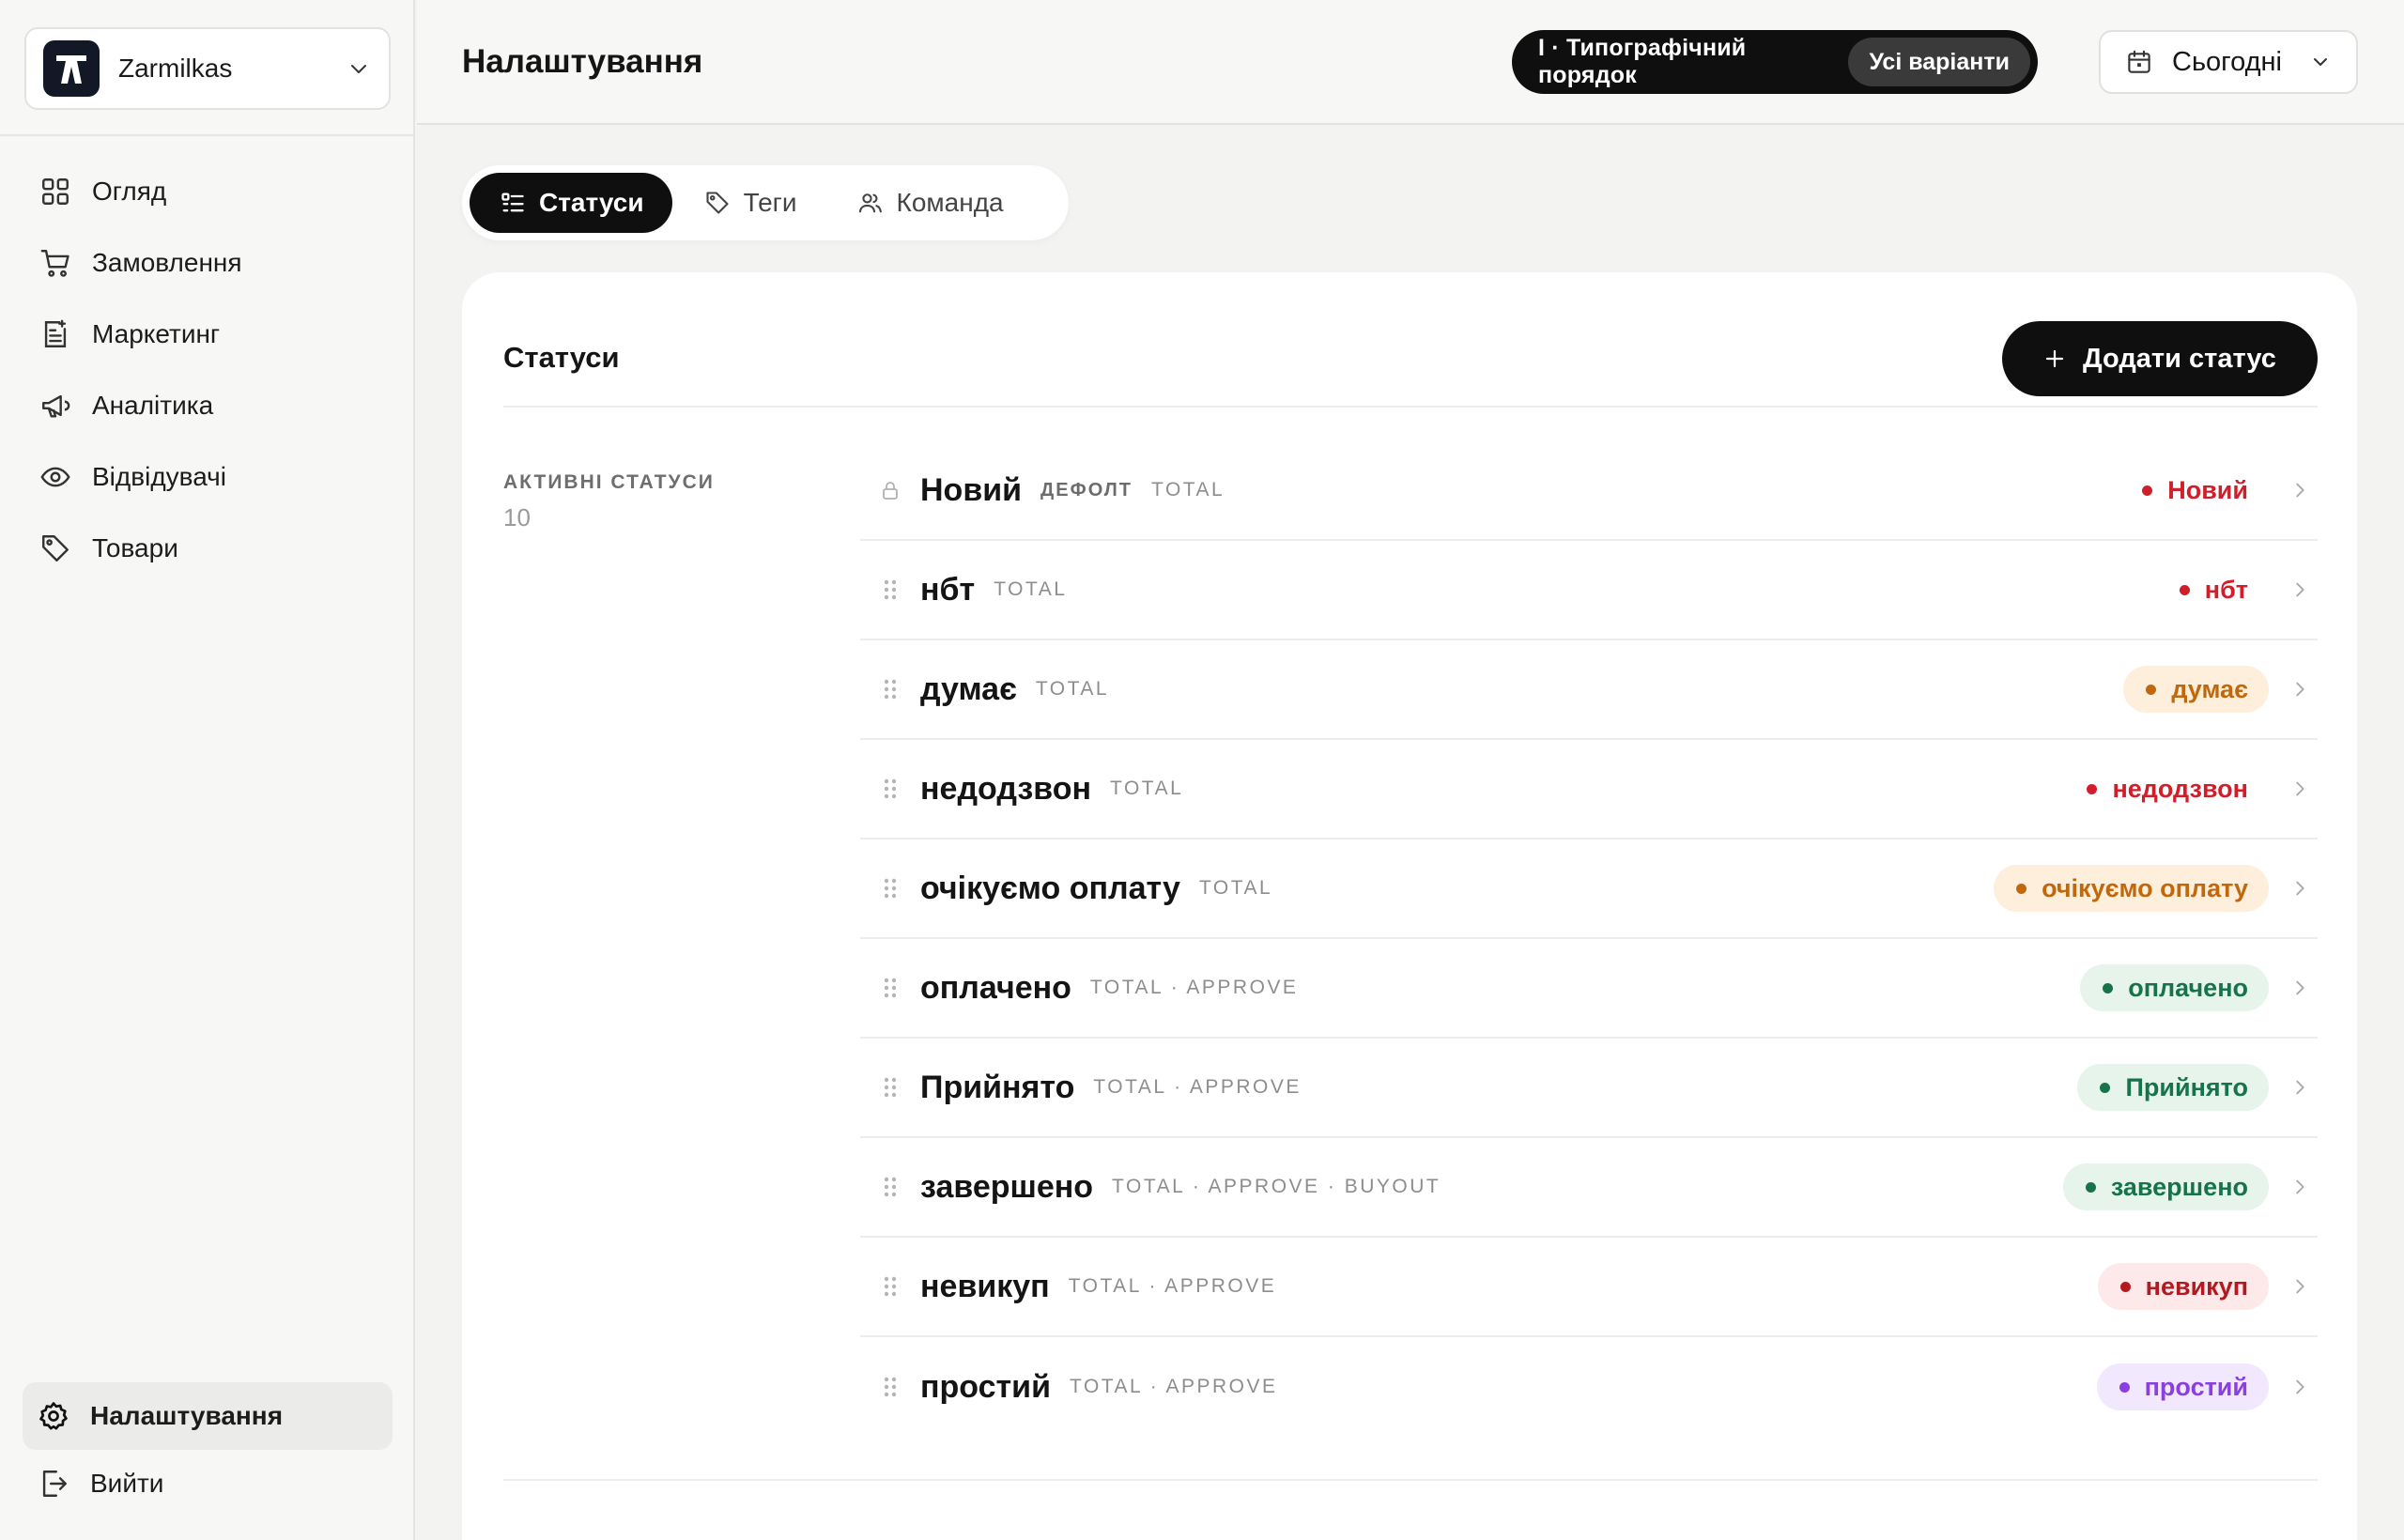 The image size is (2404, 1540). I want to click on tab-label: Теги, so click(770, 202).